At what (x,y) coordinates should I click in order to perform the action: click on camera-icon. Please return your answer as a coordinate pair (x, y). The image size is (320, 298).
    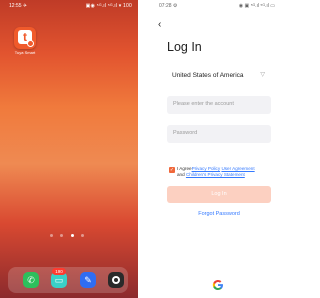
    Looking at the image, I should click on (116, 280).